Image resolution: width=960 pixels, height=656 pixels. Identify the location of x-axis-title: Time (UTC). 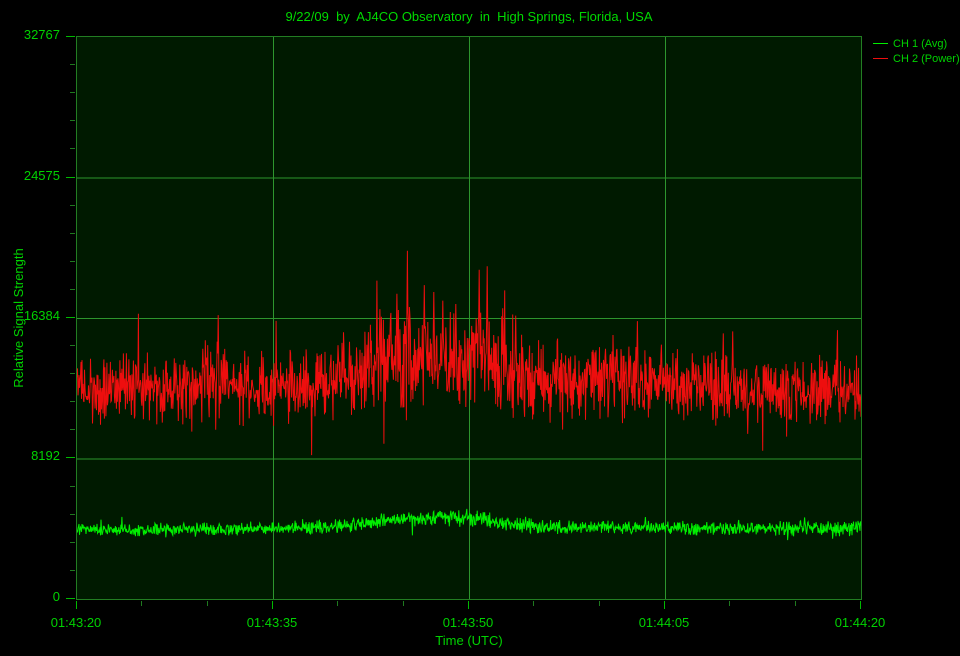
(469, 640).